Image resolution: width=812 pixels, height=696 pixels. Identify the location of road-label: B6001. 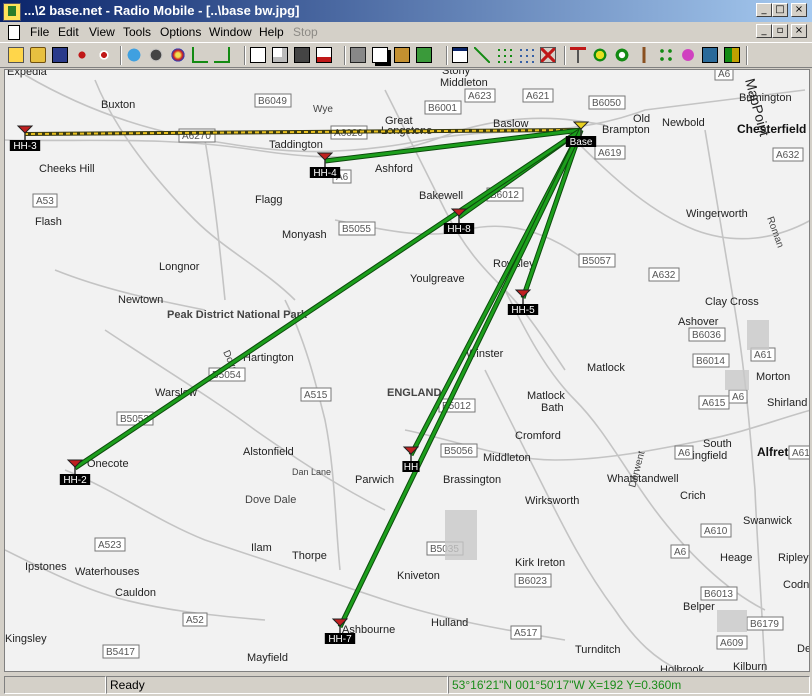
(442, 108).